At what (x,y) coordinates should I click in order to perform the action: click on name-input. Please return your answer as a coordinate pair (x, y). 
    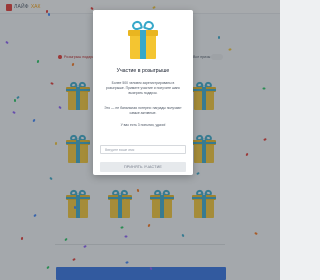
    Looking at the image, I should click on (143, 149).